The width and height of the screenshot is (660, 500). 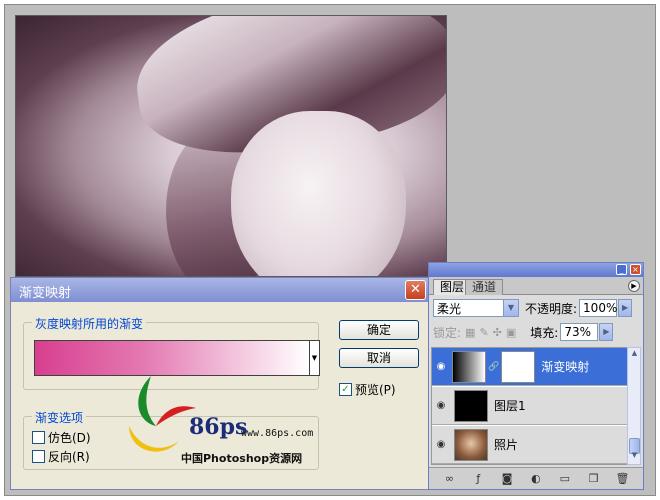 What do you see at coordinates (220, 290) in the screenshot?
I see `dialog-title-bar: 渐变映射 ✕` at bounding box center [220, 290].